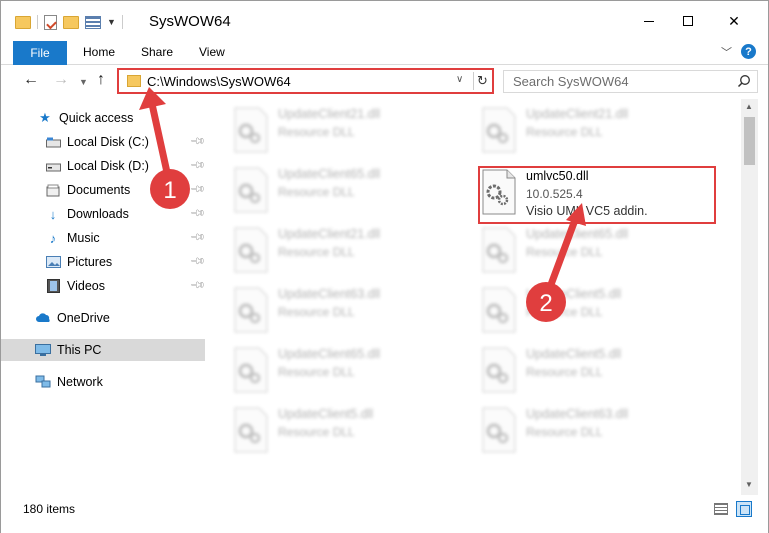 The image size is (769, 533). I want to click on details-view-icon, so click(721, 509).